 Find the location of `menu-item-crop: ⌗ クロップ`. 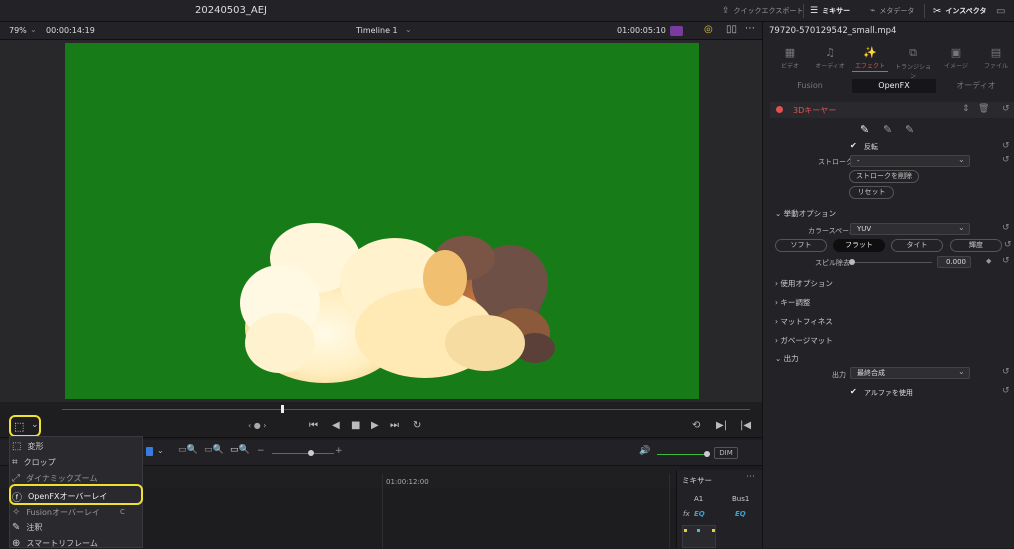

menu-item-crop: ⌗ クロップ is located at coordinates (34, 462).